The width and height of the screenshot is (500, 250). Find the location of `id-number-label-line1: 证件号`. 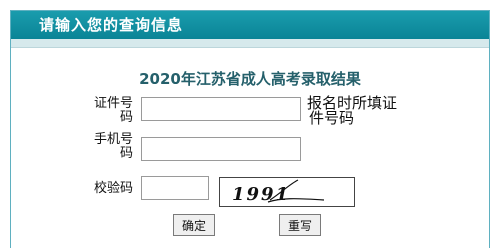

id-number-label-line1: 证件号 is located at coordinates (113, 103).